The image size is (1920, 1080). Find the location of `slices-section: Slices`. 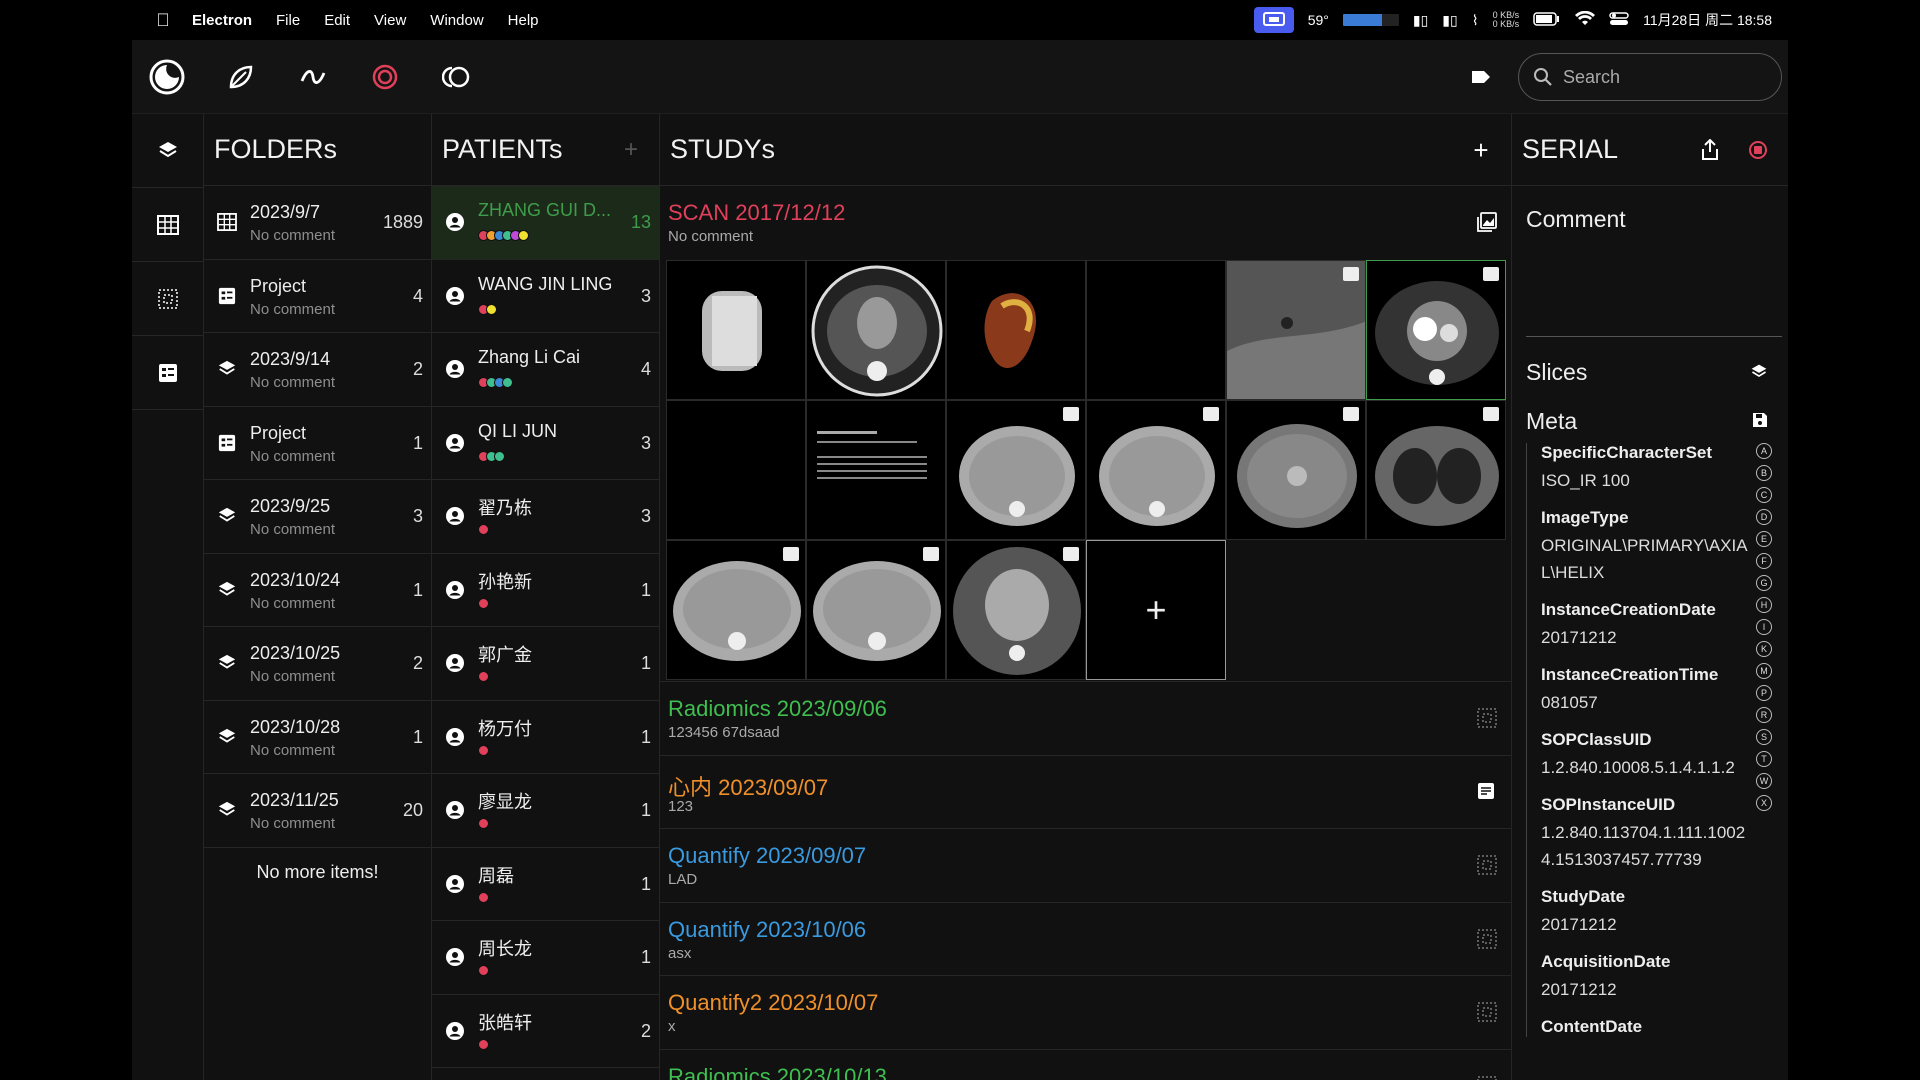

slices-section: Slices is located at coordinates (1650, 372).